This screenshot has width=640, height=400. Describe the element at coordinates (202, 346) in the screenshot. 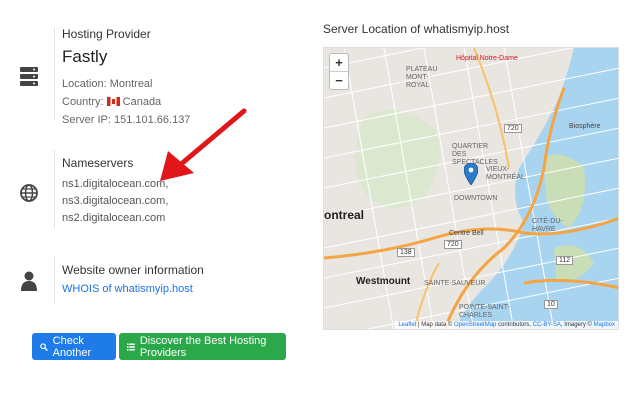

I see `discover-hosting-button: Discover the Best Hosting Providers` at that location.